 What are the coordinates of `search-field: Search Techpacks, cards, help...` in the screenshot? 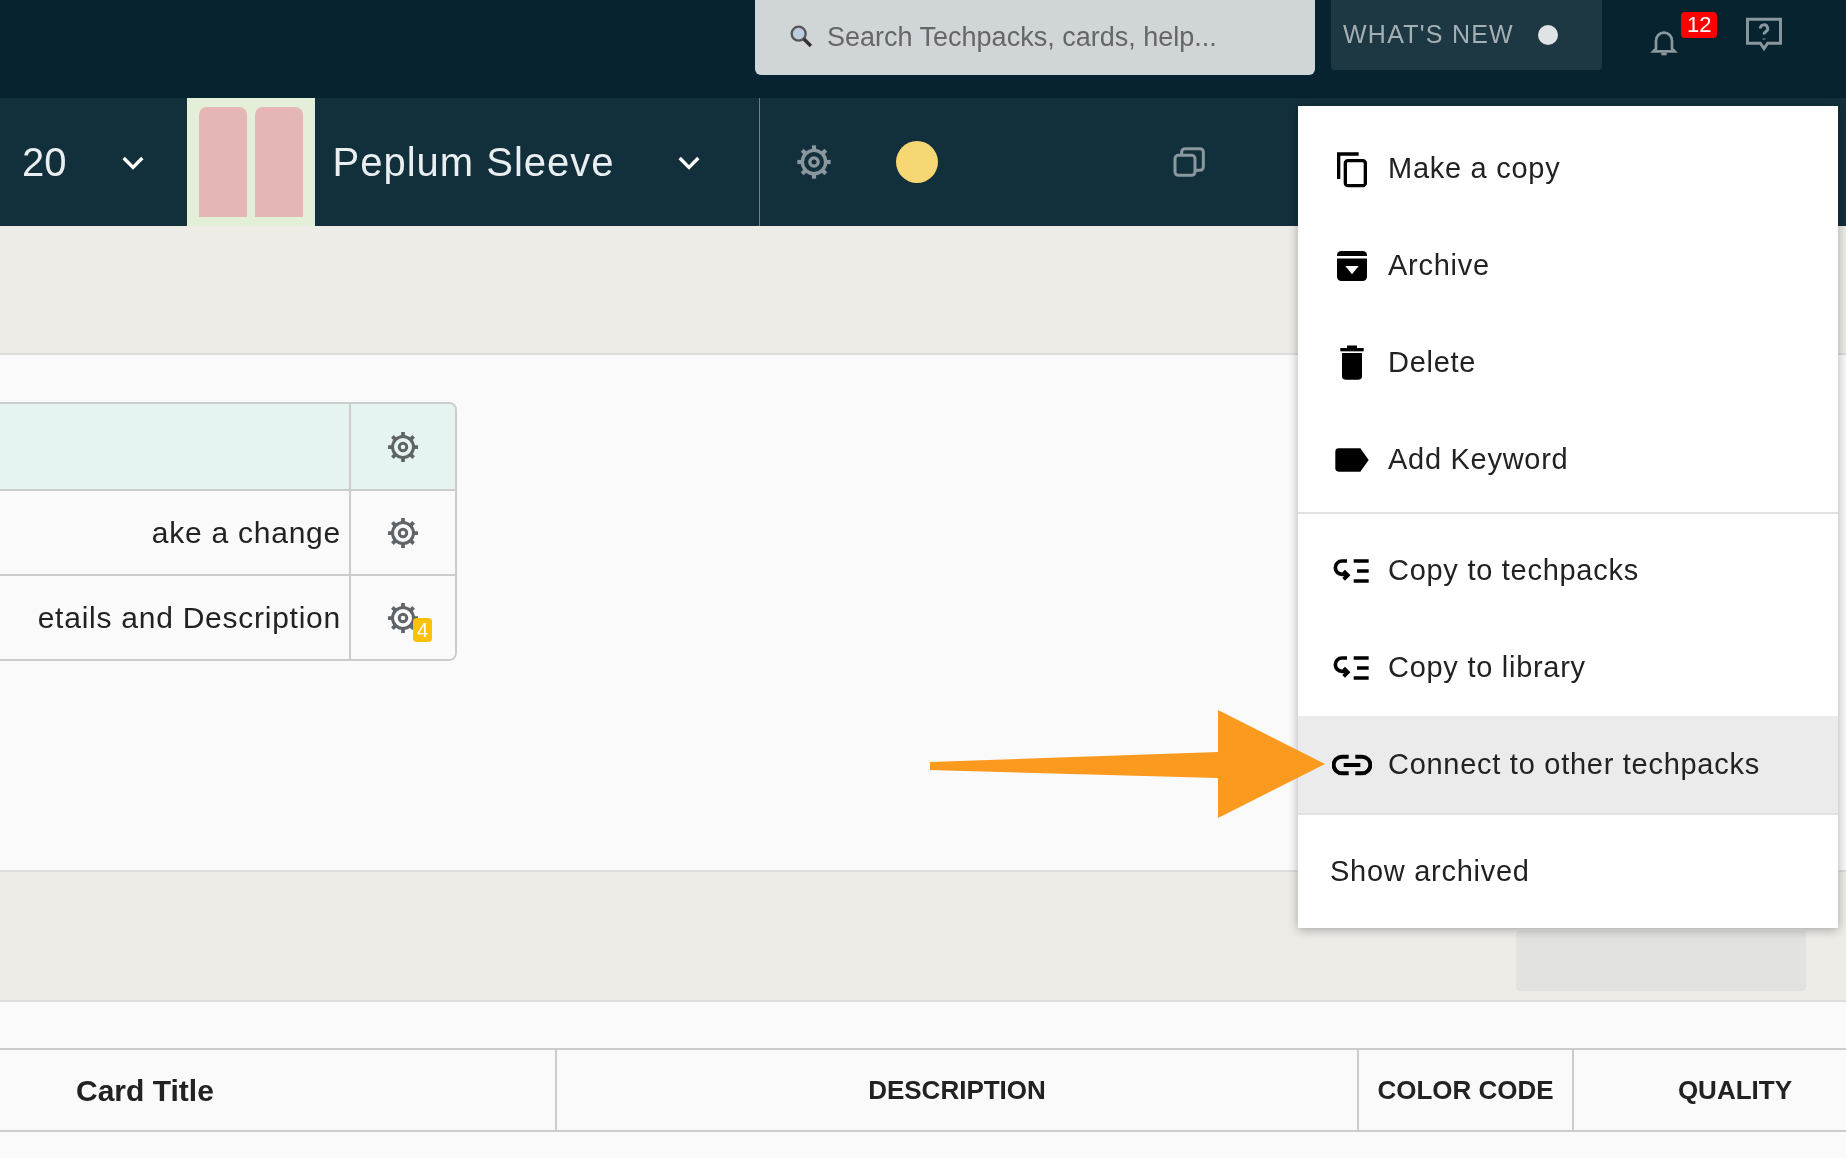 It's located at (1035, 37).